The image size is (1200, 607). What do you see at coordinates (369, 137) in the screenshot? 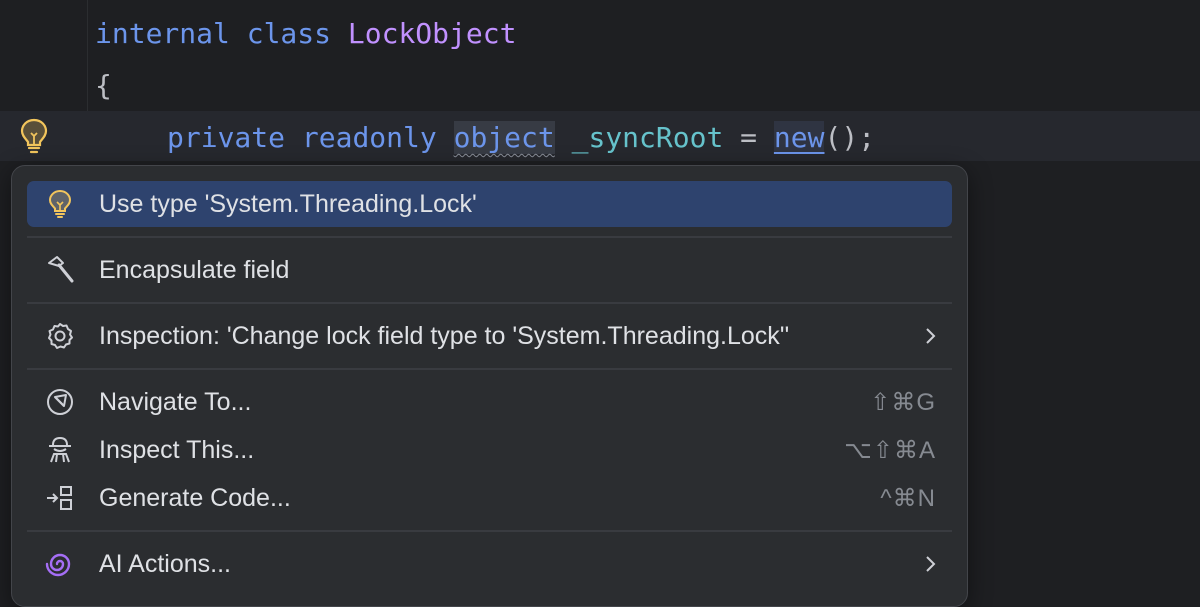
I see `keyword-readonly: readonly` at bounding box center [369, 137].